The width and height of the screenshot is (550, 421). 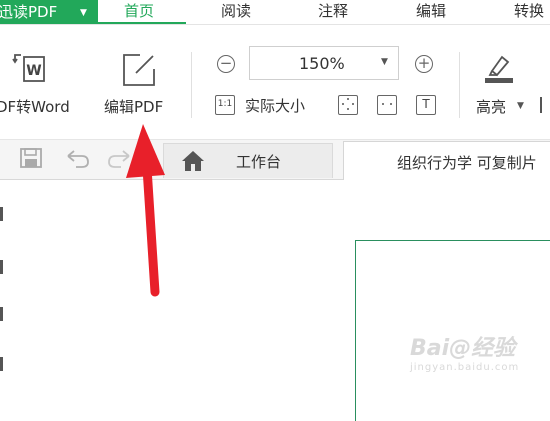 I want to click on zoom-in-button: +, so click(x=424, y=64).